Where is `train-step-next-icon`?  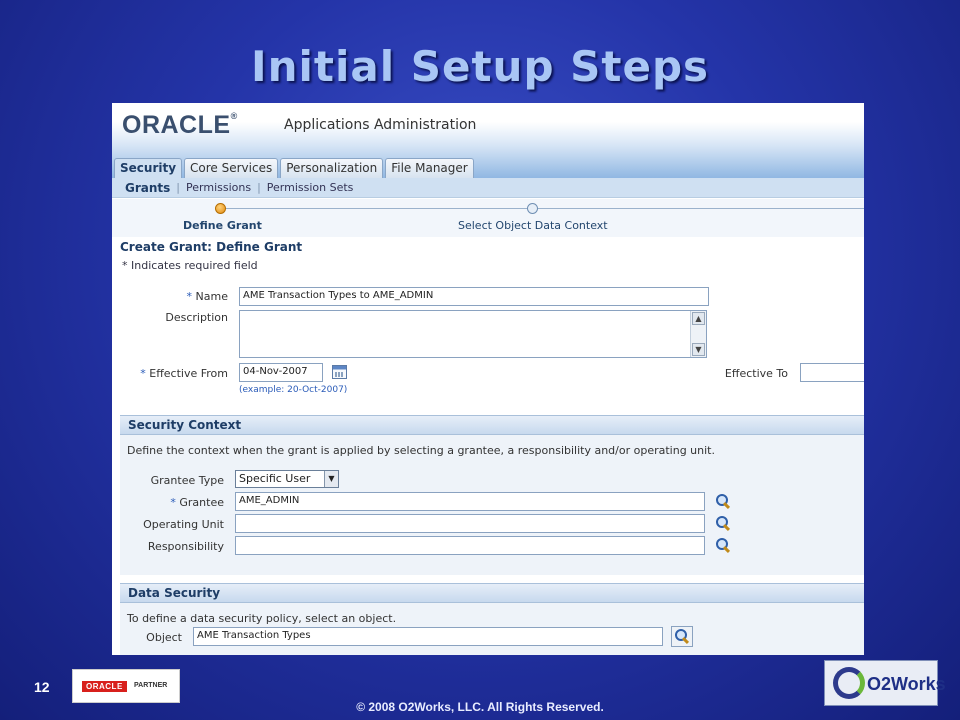 train-step-next-icon is located at coordinates (532, 208).